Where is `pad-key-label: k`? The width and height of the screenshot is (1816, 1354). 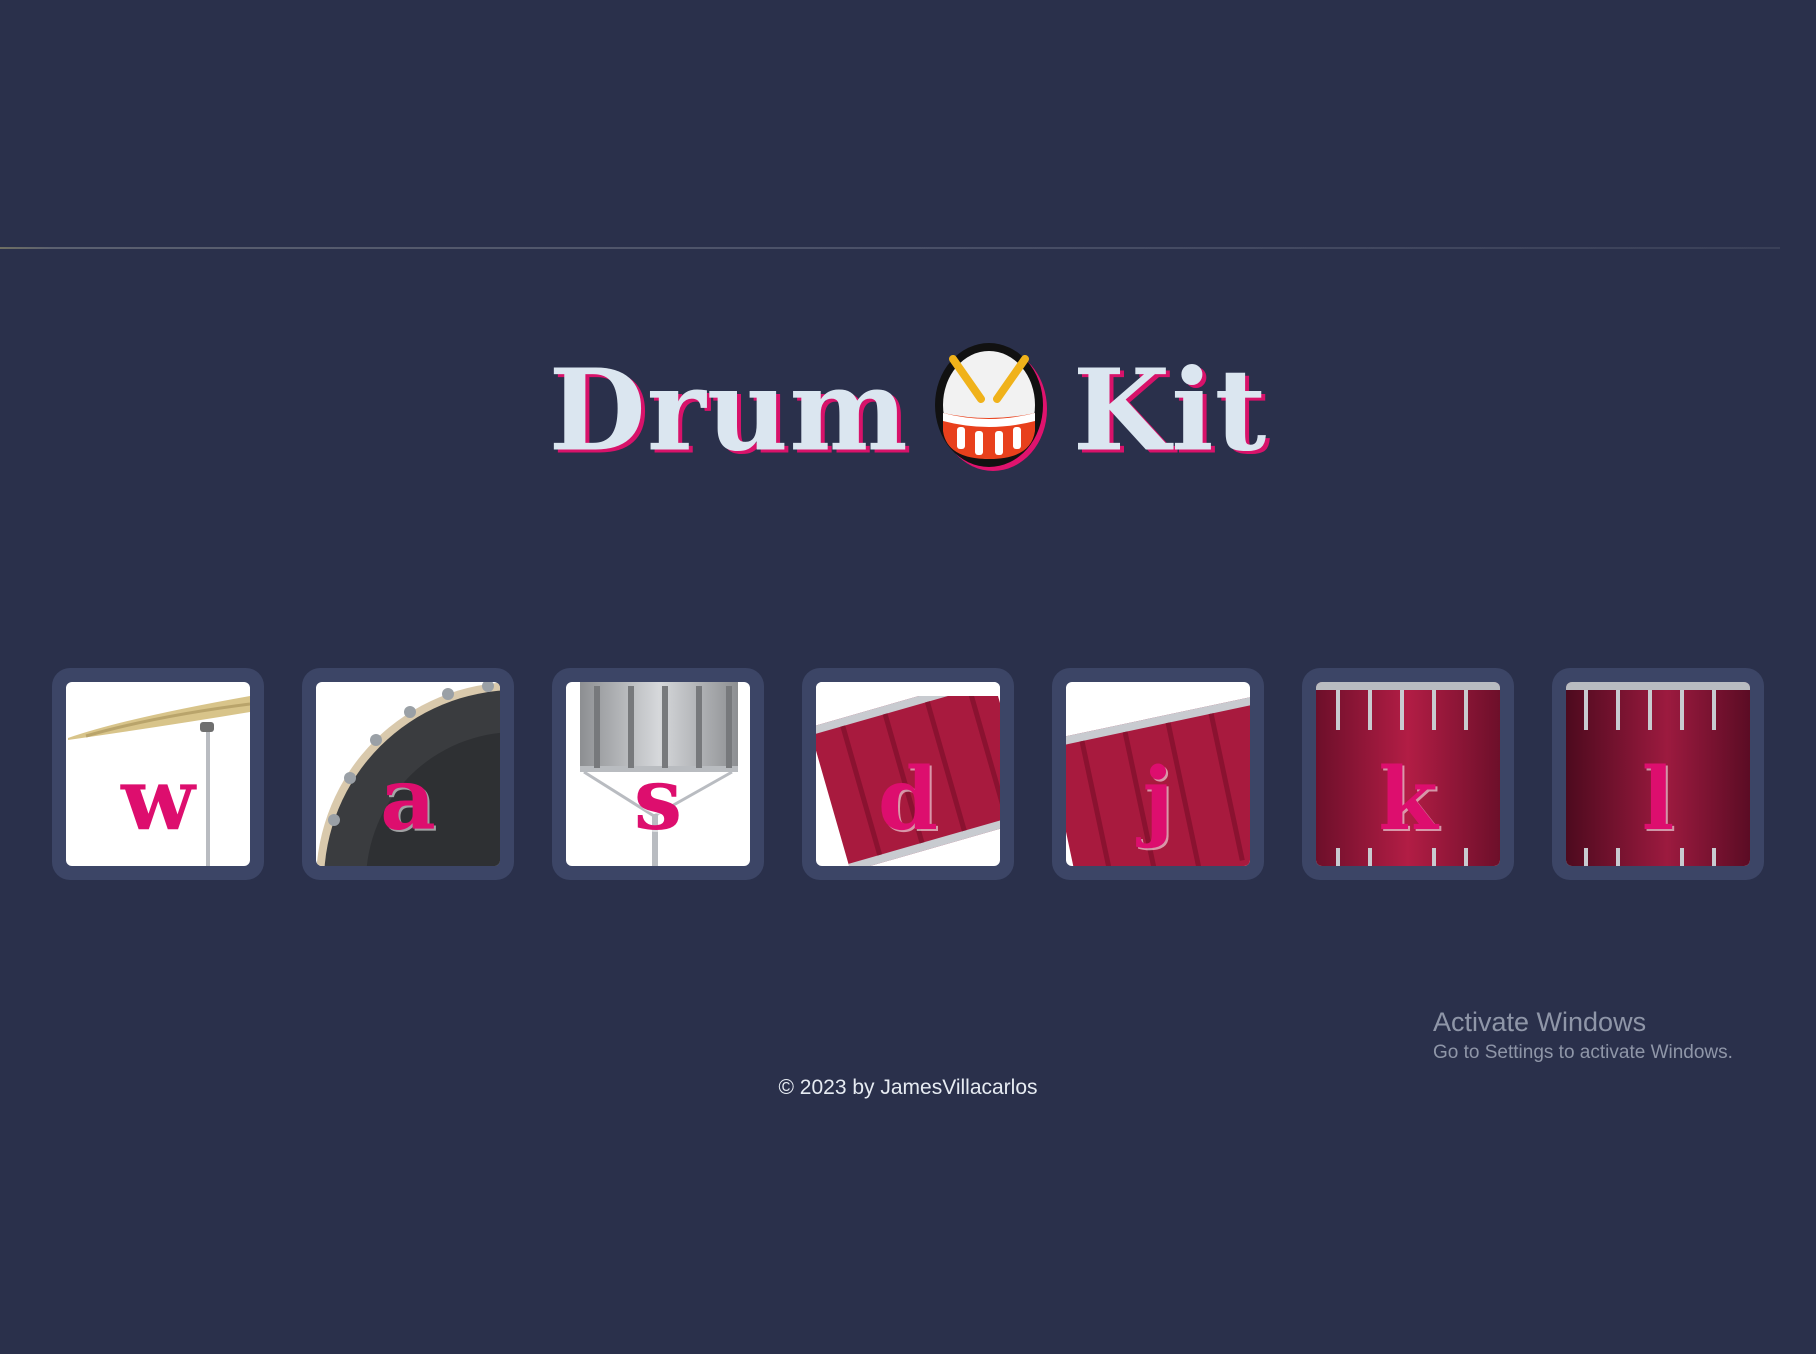
pad-key-label: k is located at coordinates (1408, 799).